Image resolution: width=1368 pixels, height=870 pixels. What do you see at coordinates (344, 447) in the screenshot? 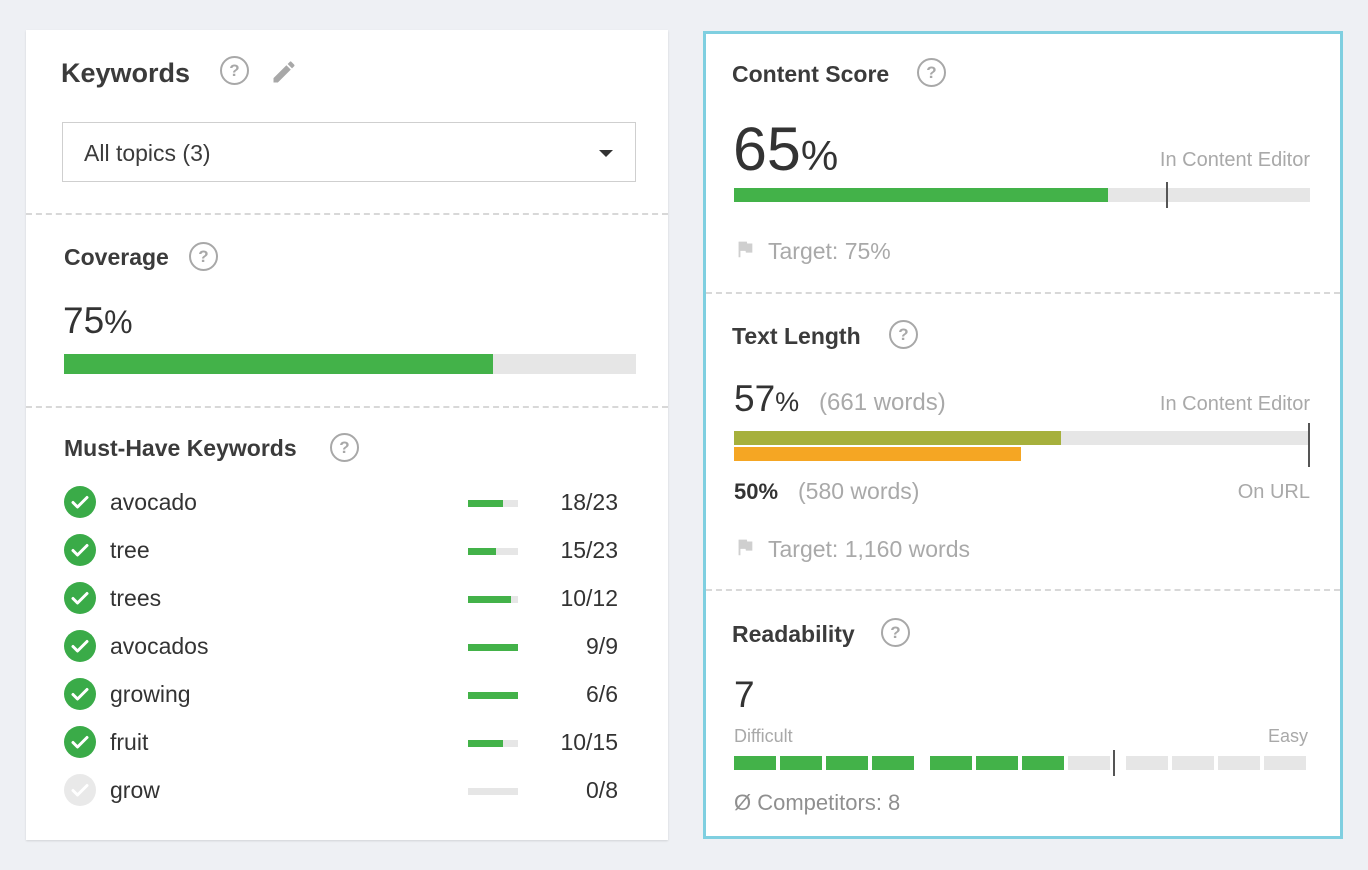
I see `must-have-help-icon: ?` at bounding box center [344, 447].